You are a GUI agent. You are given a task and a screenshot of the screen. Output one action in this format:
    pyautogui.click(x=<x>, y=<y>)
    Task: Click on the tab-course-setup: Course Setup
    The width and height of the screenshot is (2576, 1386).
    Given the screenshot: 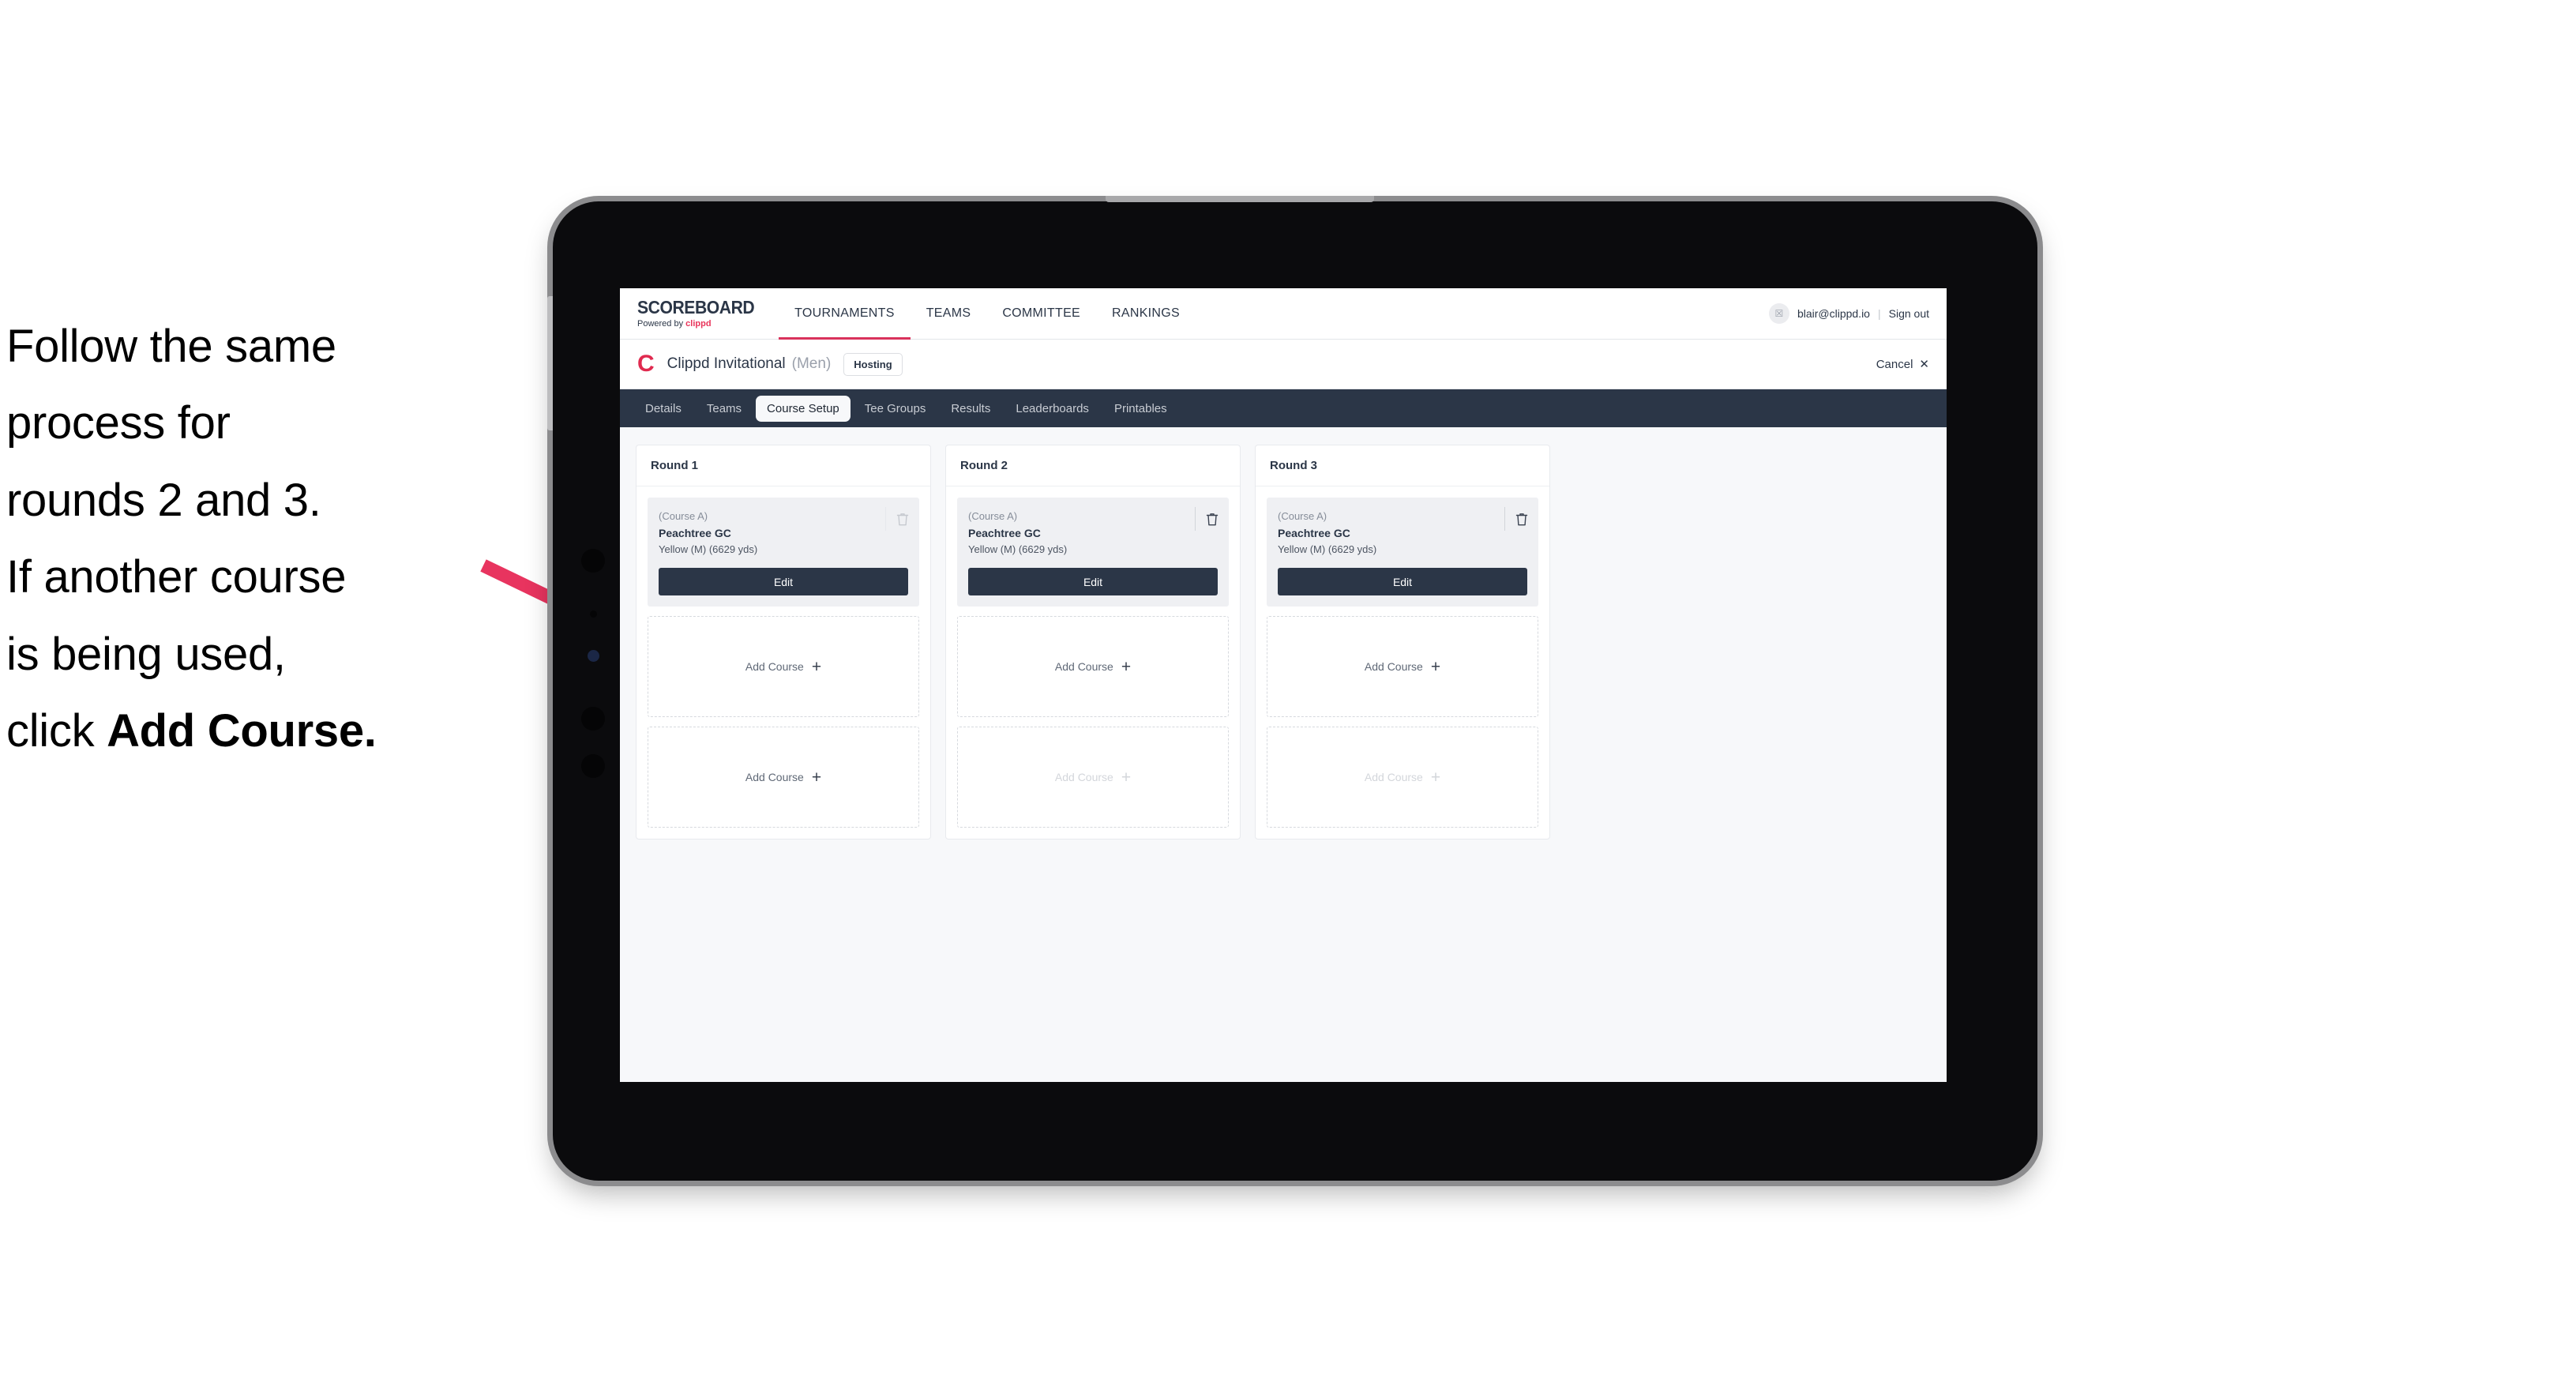 What is the action you would take?
    pyautogui.click(x=803, y=408)
    